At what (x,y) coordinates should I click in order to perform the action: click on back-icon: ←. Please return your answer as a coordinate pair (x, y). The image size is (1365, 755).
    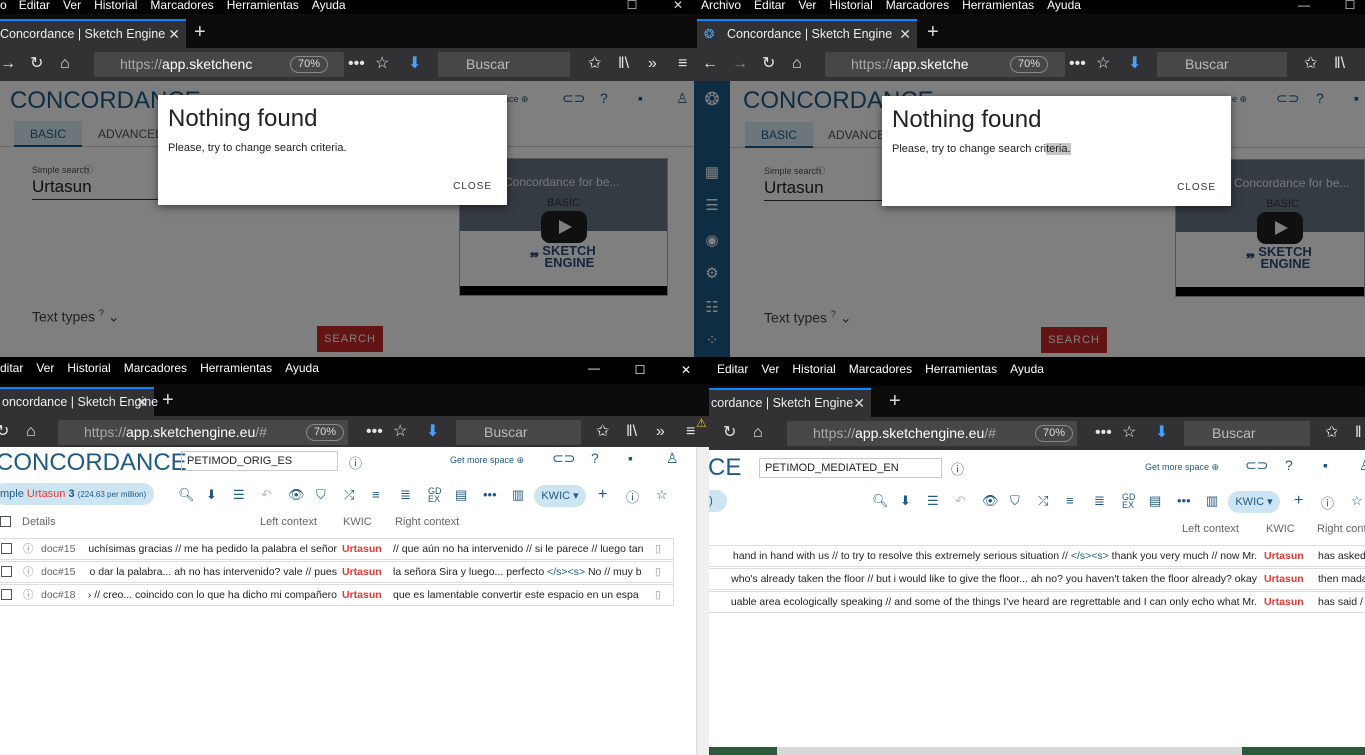
    Looking at the image, I should click on (710, 64).